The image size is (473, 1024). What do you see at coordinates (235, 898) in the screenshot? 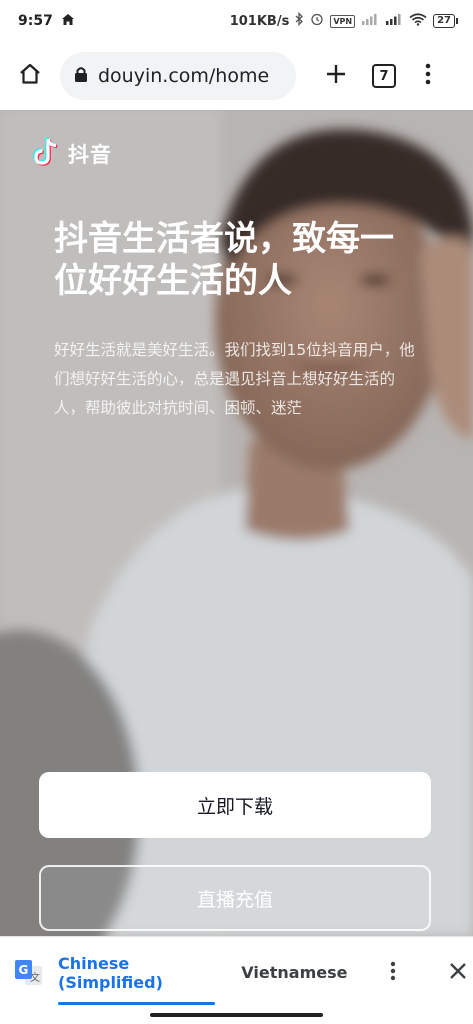
I see `live-recharge-button: 直播充值` at bounding box center [235, 898].